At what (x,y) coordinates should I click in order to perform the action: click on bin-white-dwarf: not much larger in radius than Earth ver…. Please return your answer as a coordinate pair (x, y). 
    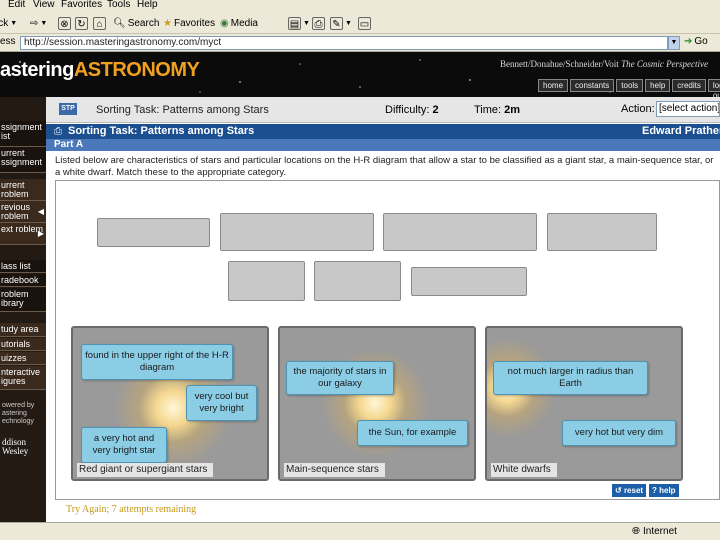
    Looking at the image, I should click on (584, 403).